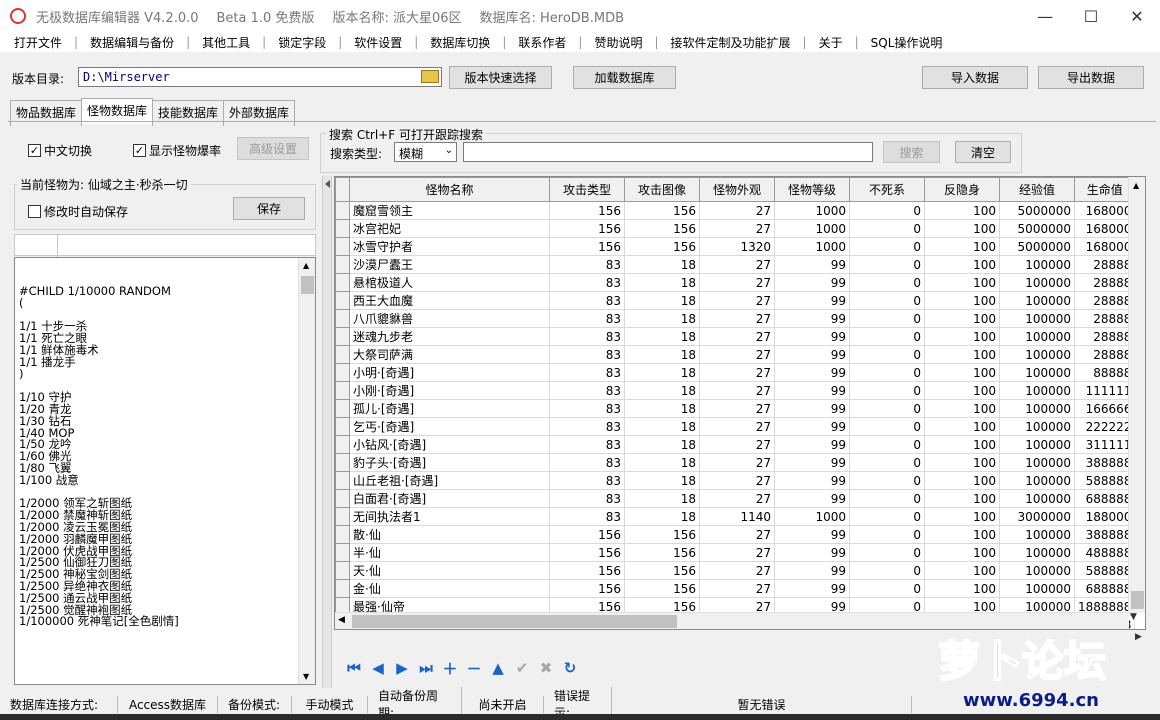 The height and width of the screenshot is (720, 1160). I want to click on menu-item: 打开文件, so click(38, 42).